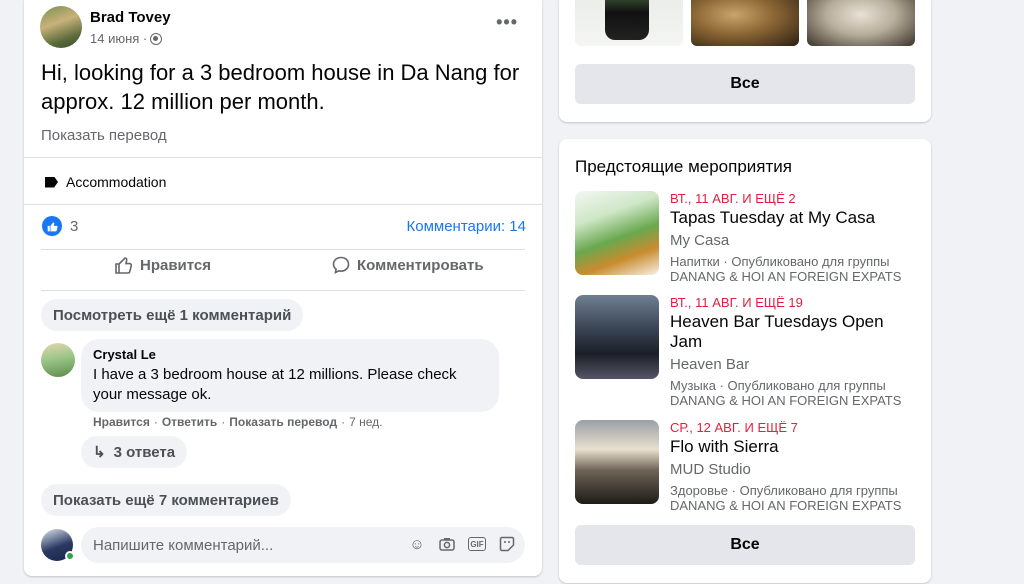 The image size is (1024, 584). What do you see at coordinates (700, 240) in the screenshot?
I see `event-venue: My Casa` at bounding box center [700, 240].